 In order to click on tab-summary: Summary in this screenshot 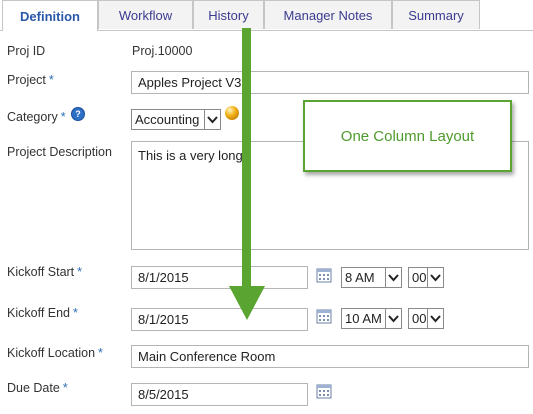, I will do `click(436, 14)`.